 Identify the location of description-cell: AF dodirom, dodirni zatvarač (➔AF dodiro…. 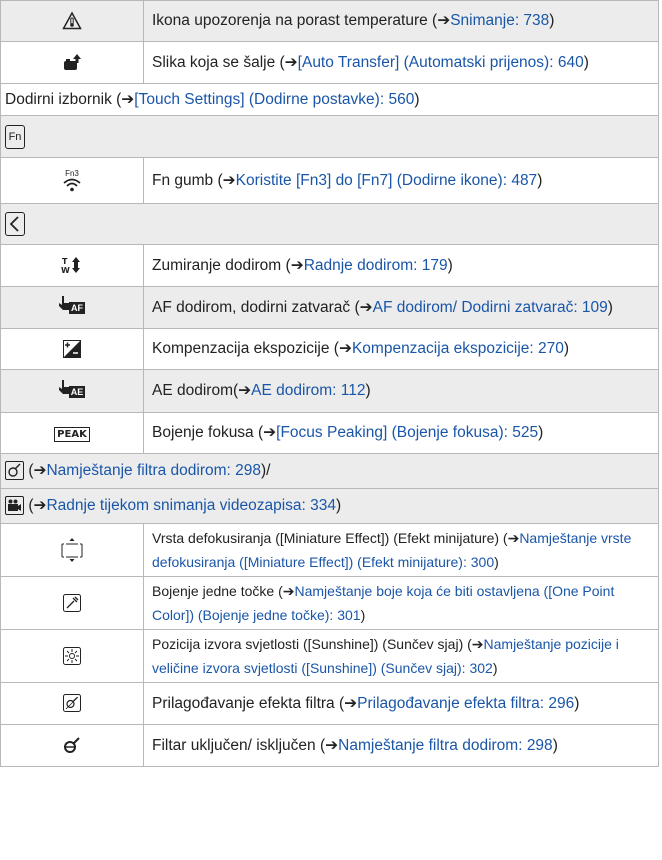
(401, 307).